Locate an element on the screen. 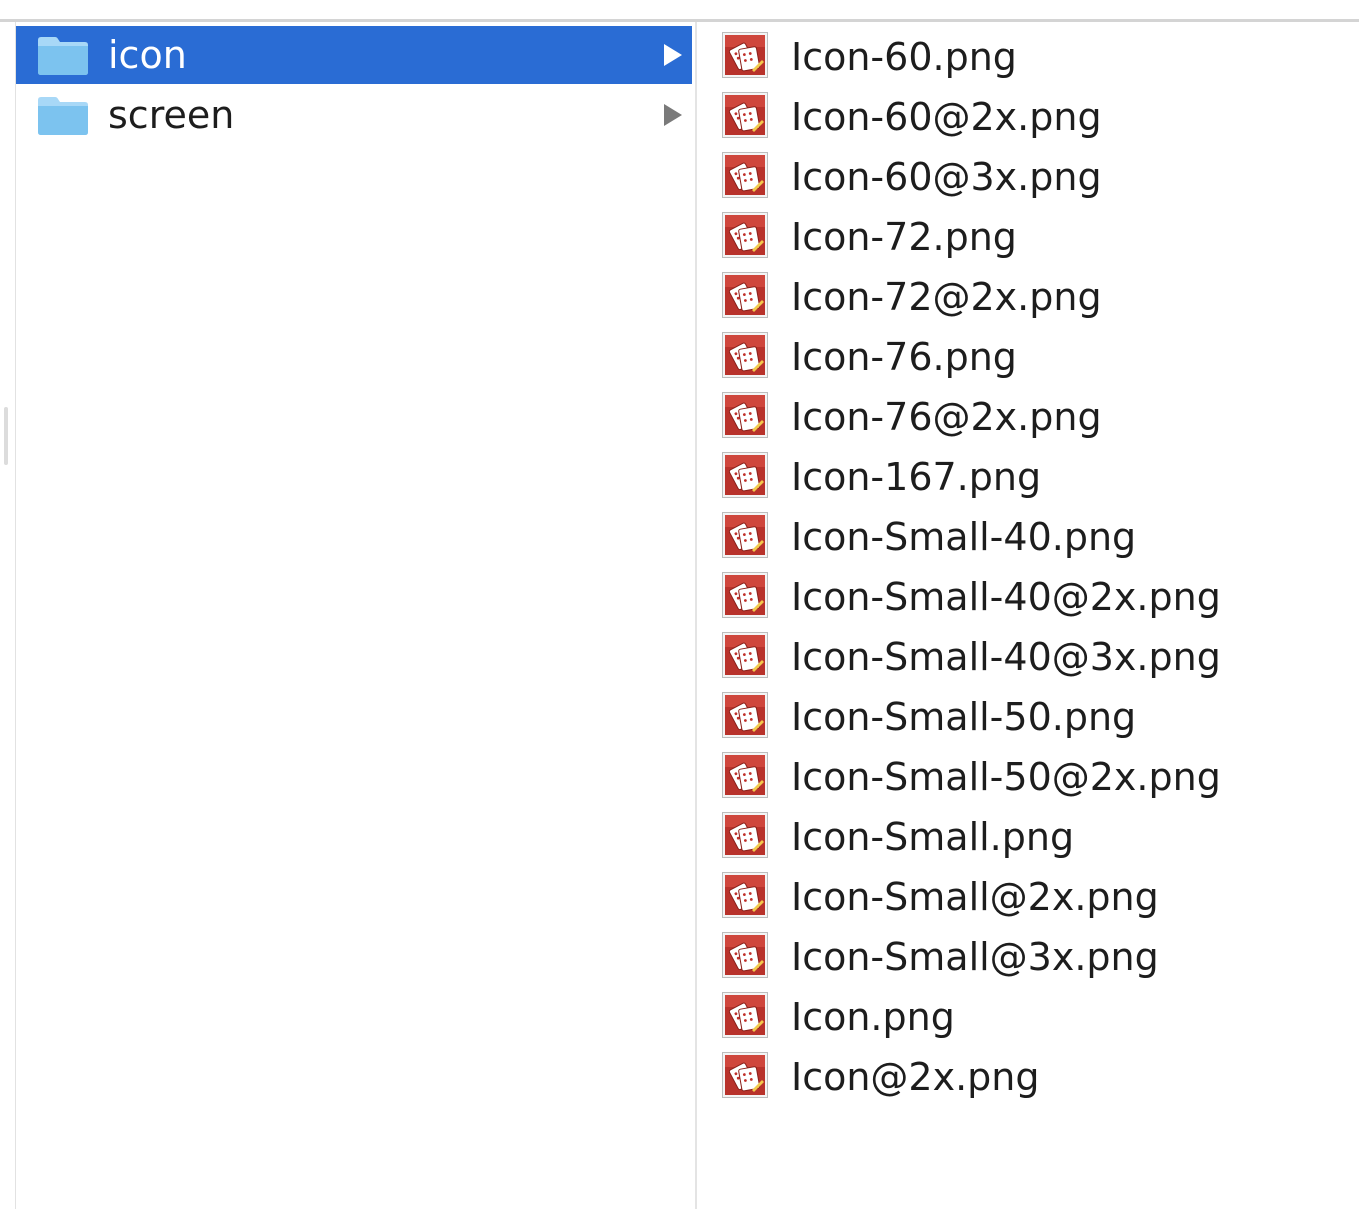 Image resolution: width=1359 pixels, height=1209 pixels. file-label: Icon-76@2x.png is located at coordinates (946, 417).